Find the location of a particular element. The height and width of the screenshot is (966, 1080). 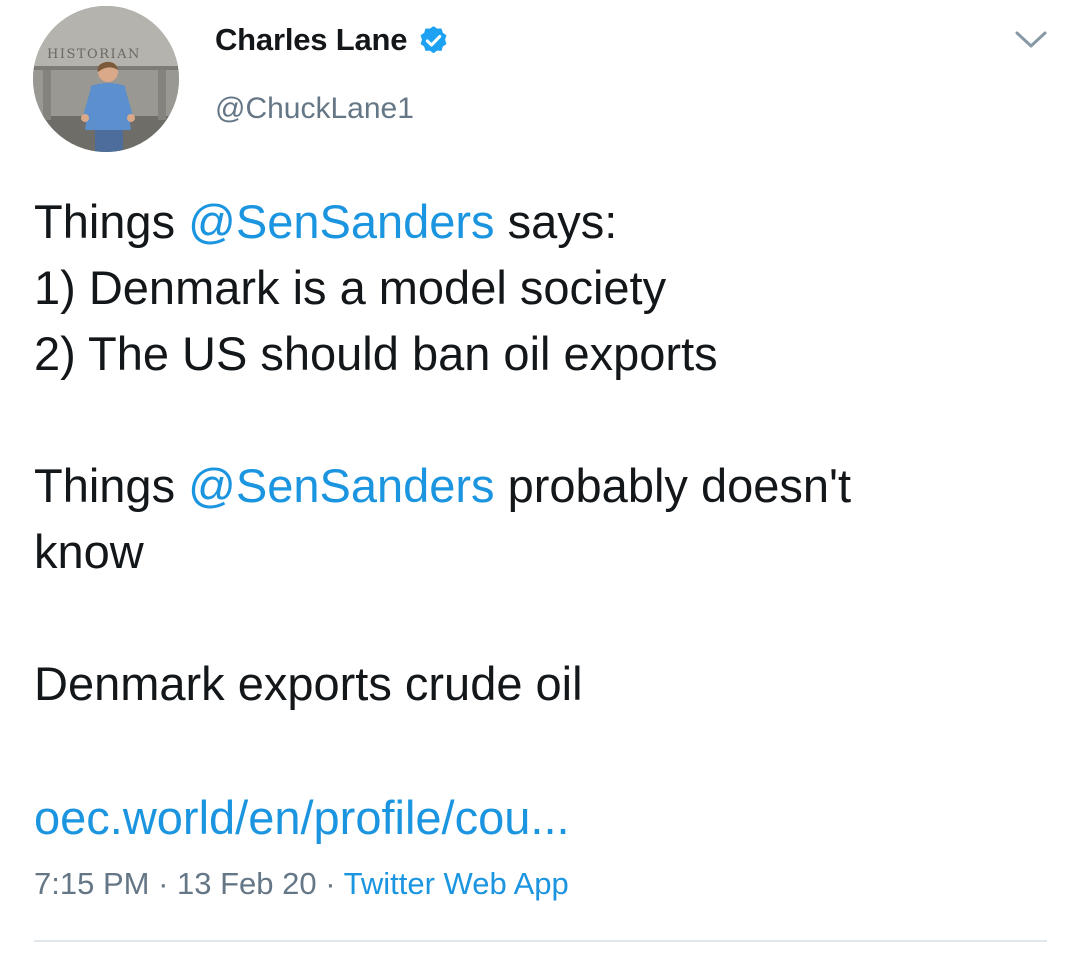

author-display-name: Charles Lane is located at coordinates (311, 40).